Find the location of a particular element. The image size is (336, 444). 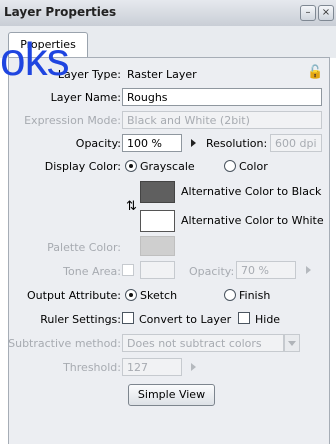

opacity-arrow-icon is located at coordinates (193, 143).